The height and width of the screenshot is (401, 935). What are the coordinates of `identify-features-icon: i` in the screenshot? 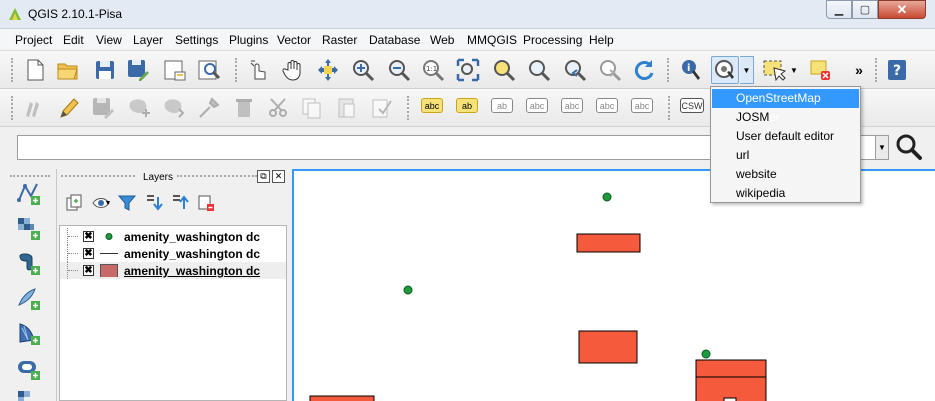 It's located at (691, 70).